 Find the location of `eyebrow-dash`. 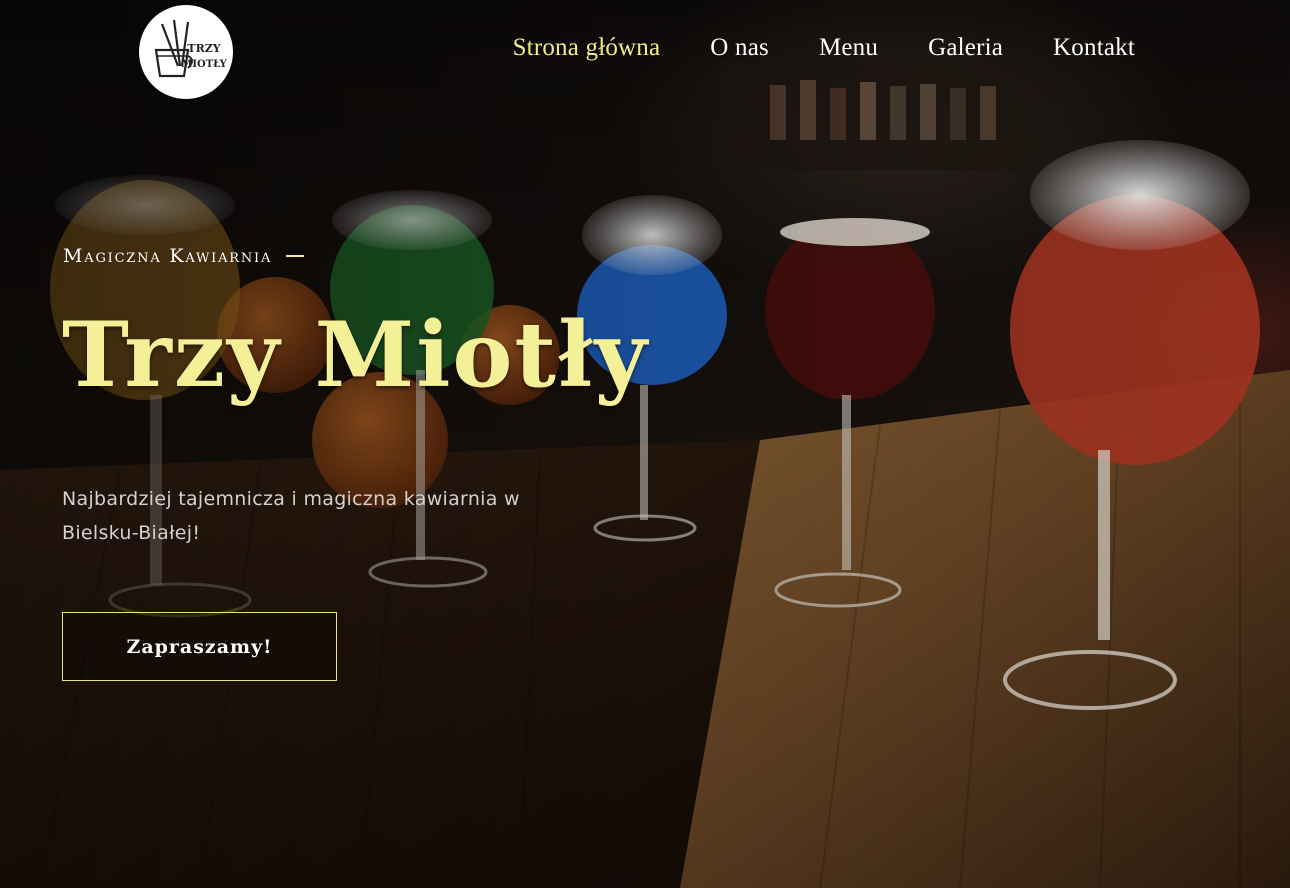

eyebrow-dash is located at coordinates (295, 256).